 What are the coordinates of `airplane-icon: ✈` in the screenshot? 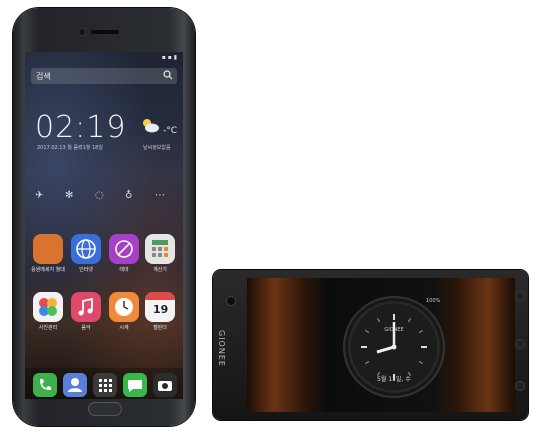 It's located at (39, 195).